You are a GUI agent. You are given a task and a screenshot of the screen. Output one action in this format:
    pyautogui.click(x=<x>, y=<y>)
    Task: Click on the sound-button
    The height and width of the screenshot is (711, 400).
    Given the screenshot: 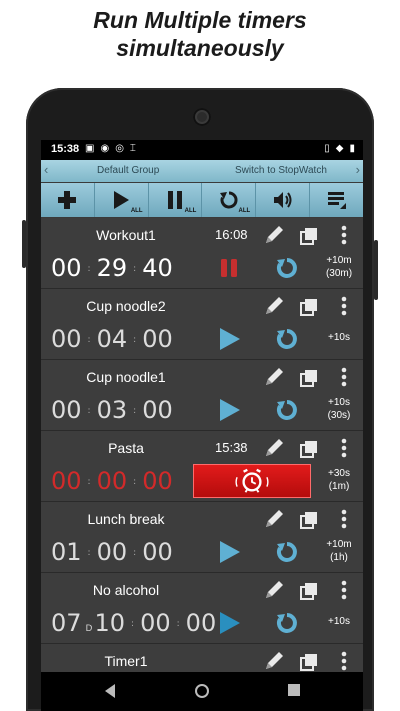 What is the action you would take?
    pyautogui.click(x=283, y=200)
    